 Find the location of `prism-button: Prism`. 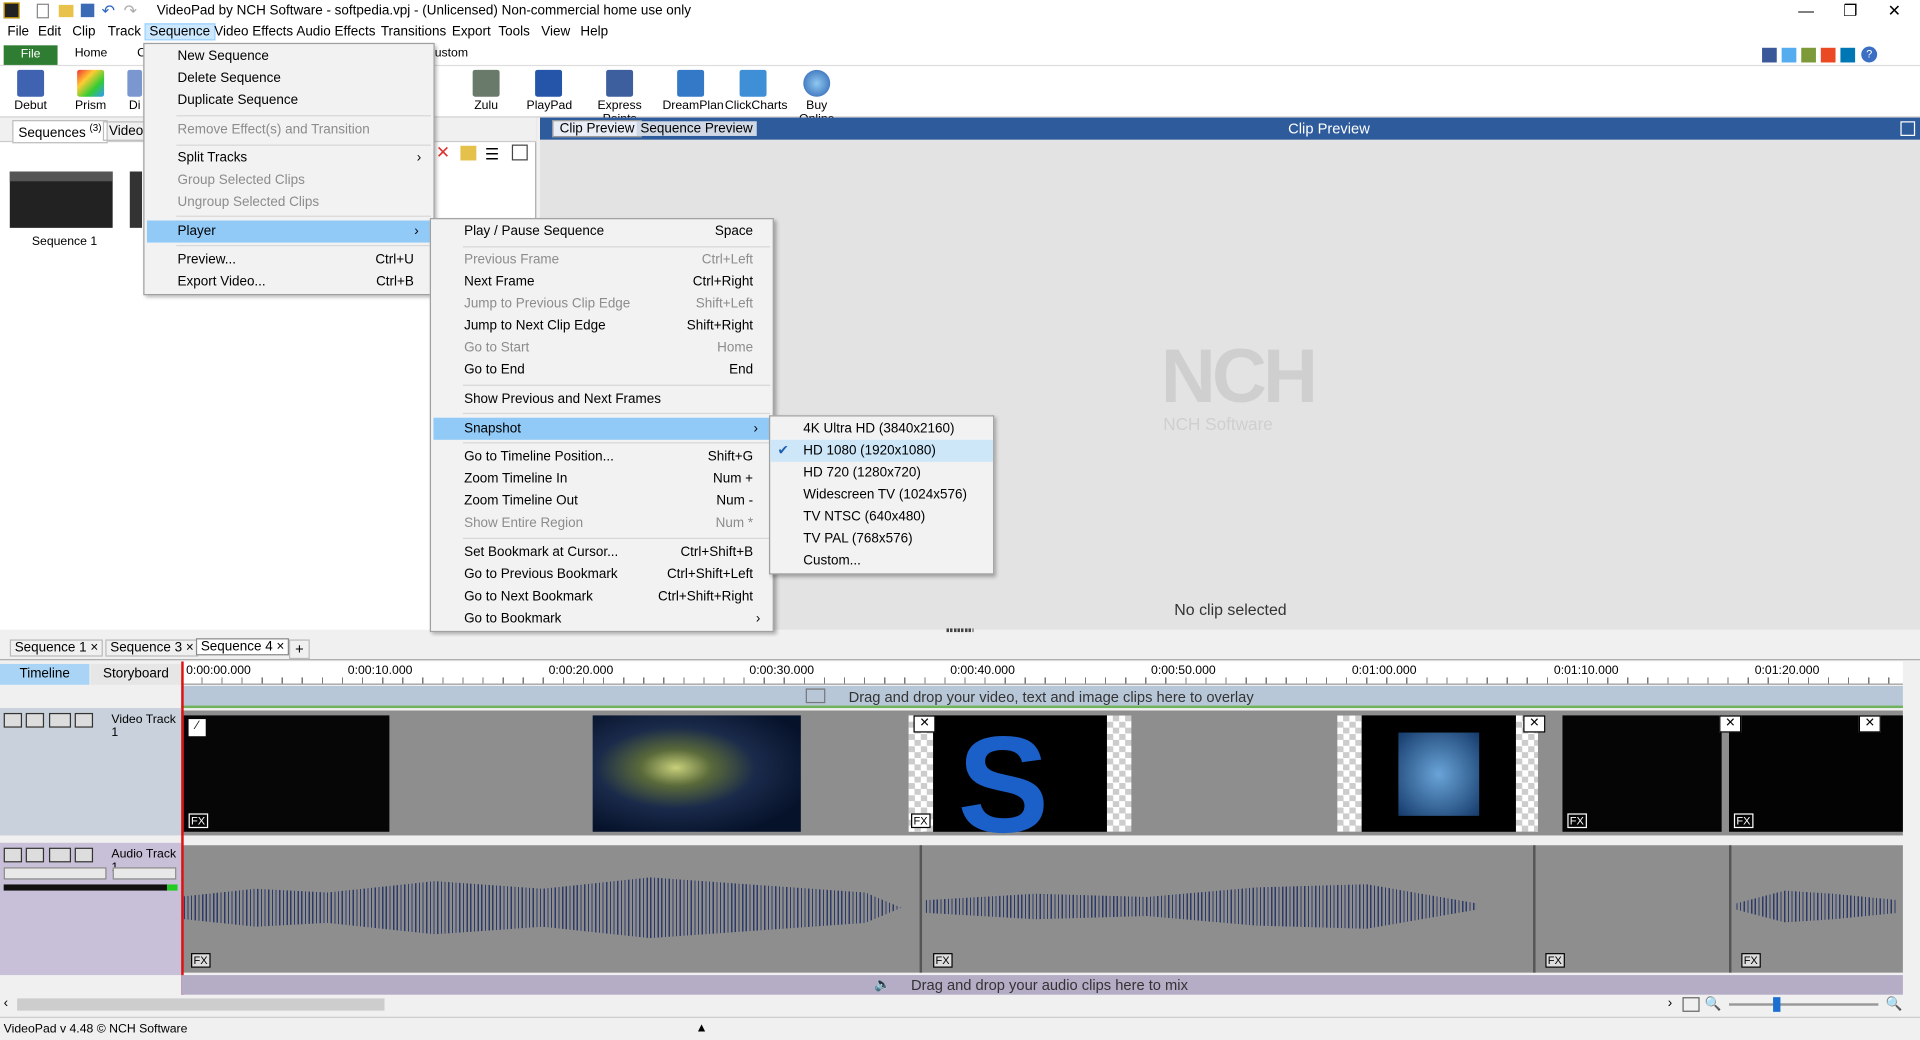

prism-button: Prism is located at coordinates (91, 91).